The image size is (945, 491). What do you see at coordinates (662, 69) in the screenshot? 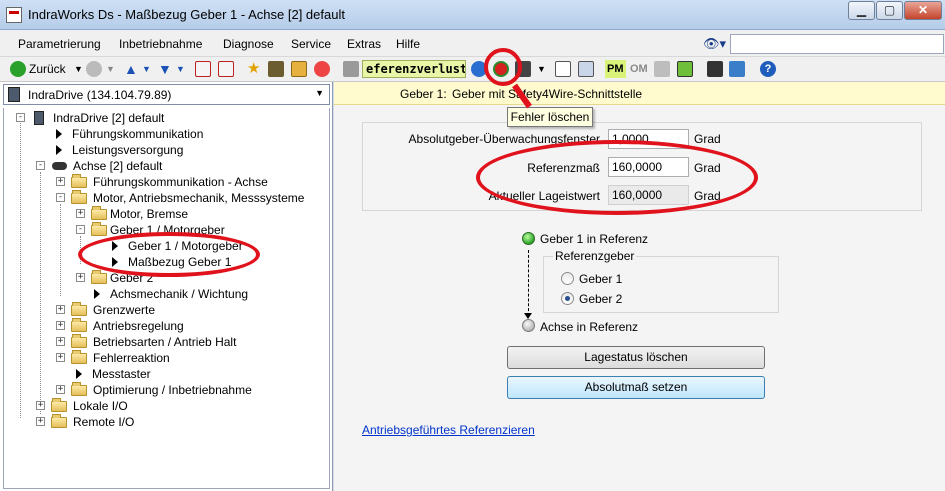
I see `mode-icon` at bounding box center [662, 69].